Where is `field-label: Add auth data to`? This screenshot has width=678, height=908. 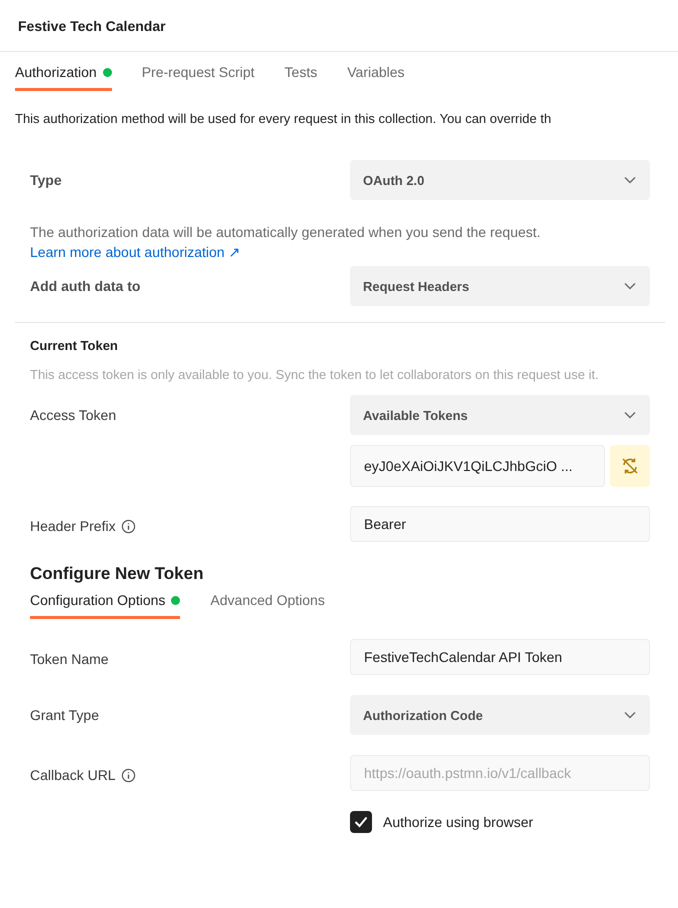 field-label: Add auth data to is located at coordinates (85, 285).